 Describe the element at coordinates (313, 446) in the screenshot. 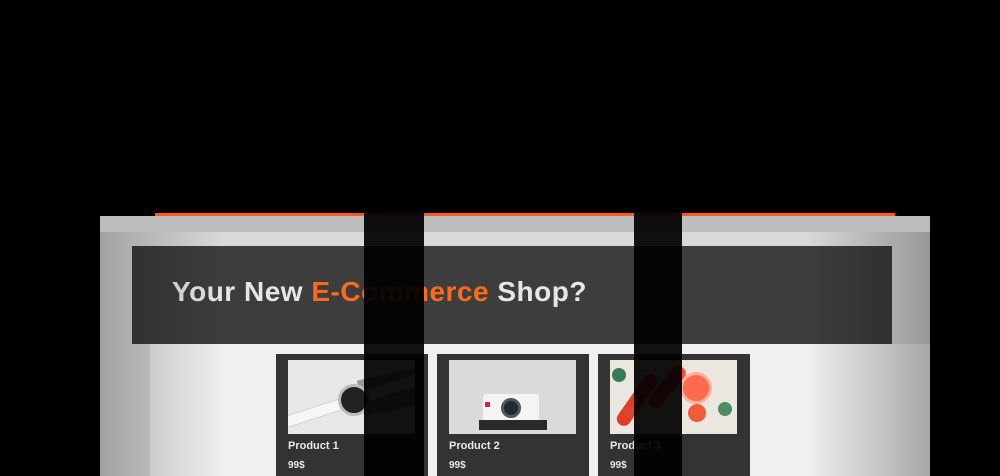

I see `product-name: Product 1` at that location.